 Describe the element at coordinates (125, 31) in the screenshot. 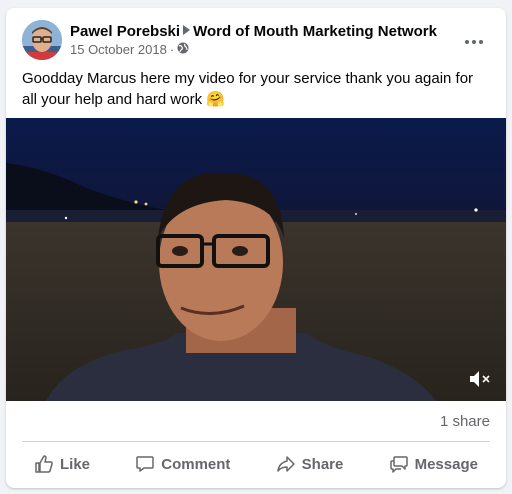

I see `author-name: Pawel Porebski` at that location.